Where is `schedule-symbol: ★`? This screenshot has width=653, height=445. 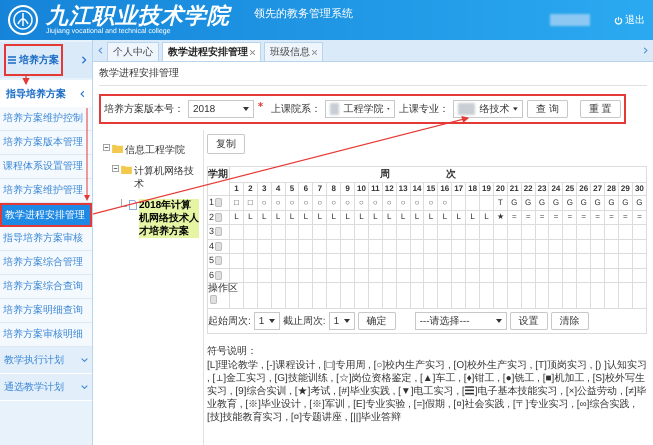 schedule-symbol: ★ is located at coordinates (500, 217).